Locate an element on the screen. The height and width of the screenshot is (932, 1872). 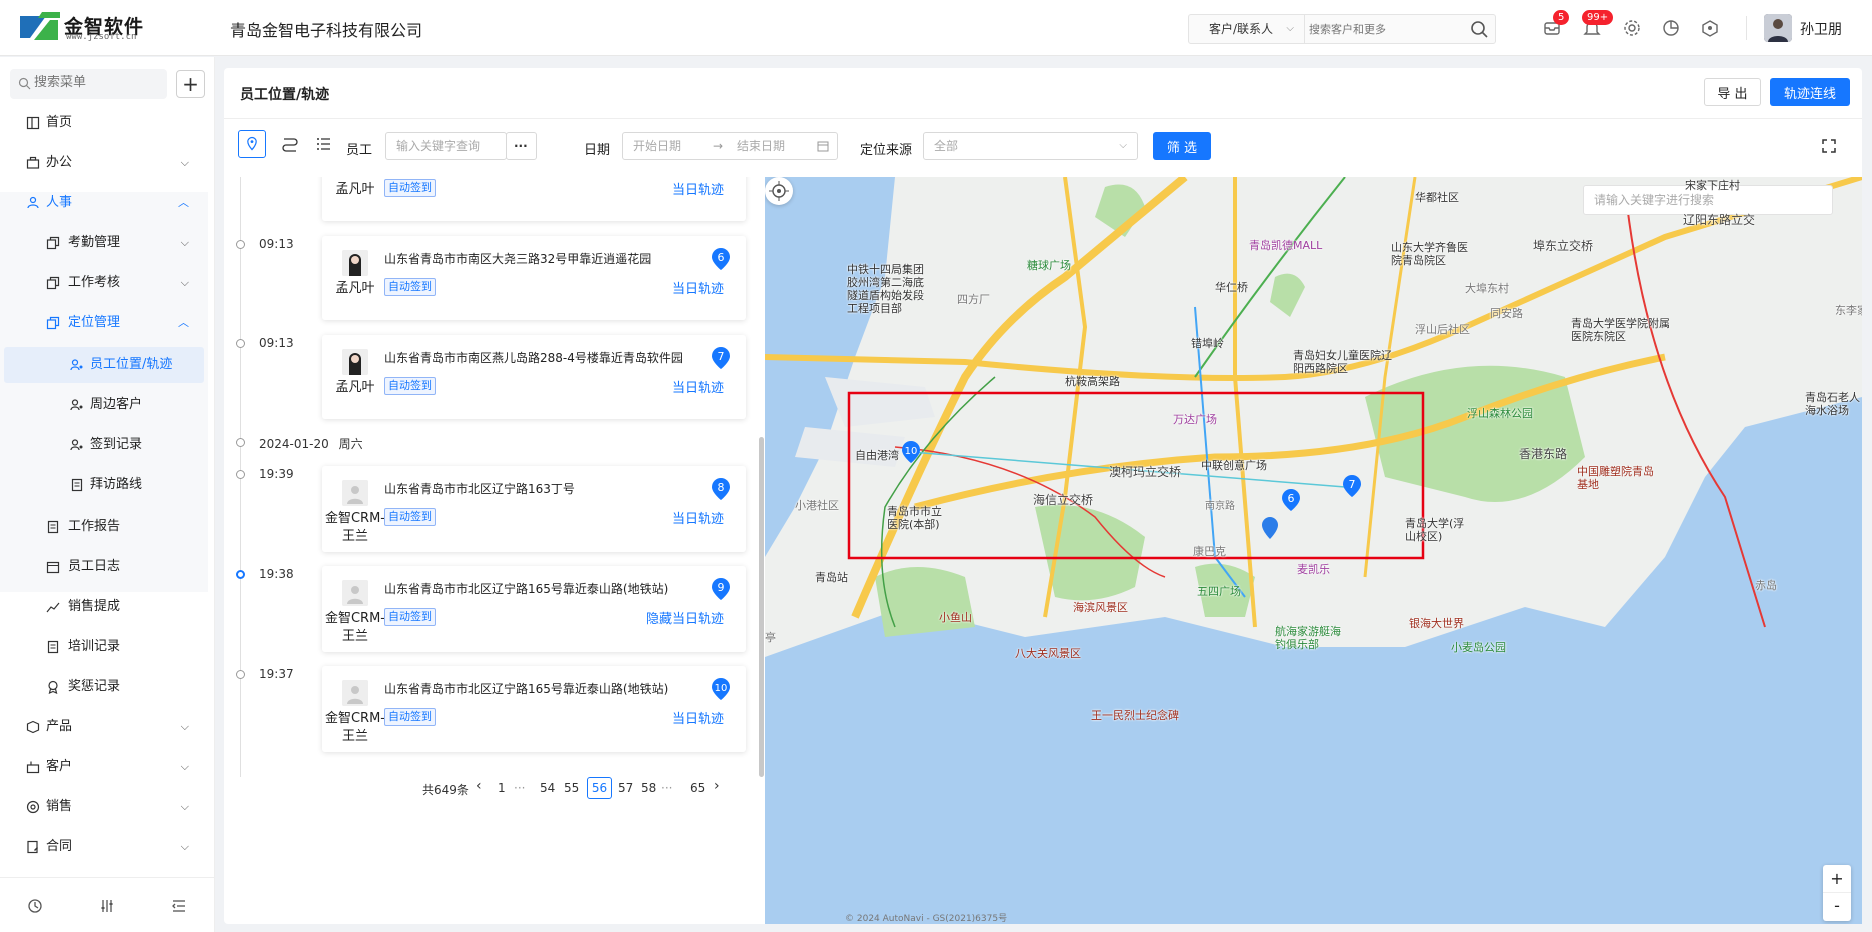
map-label: 航海家游艇海钓俱乐部 is located at coordinates (1308, 638).